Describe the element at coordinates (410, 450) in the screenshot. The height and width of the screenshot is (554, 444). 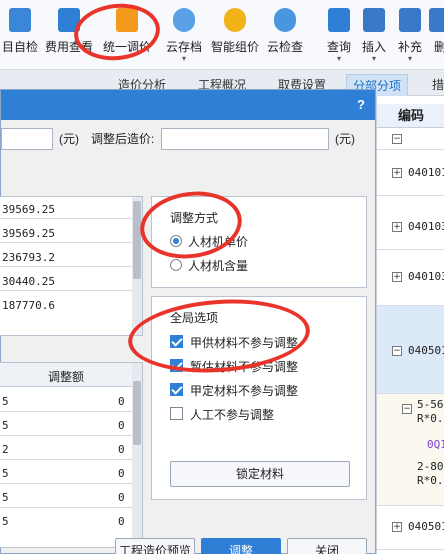
I see `table-row: 5-56 − R*0.8 0Q1 2-80 R*0.8` at that location.